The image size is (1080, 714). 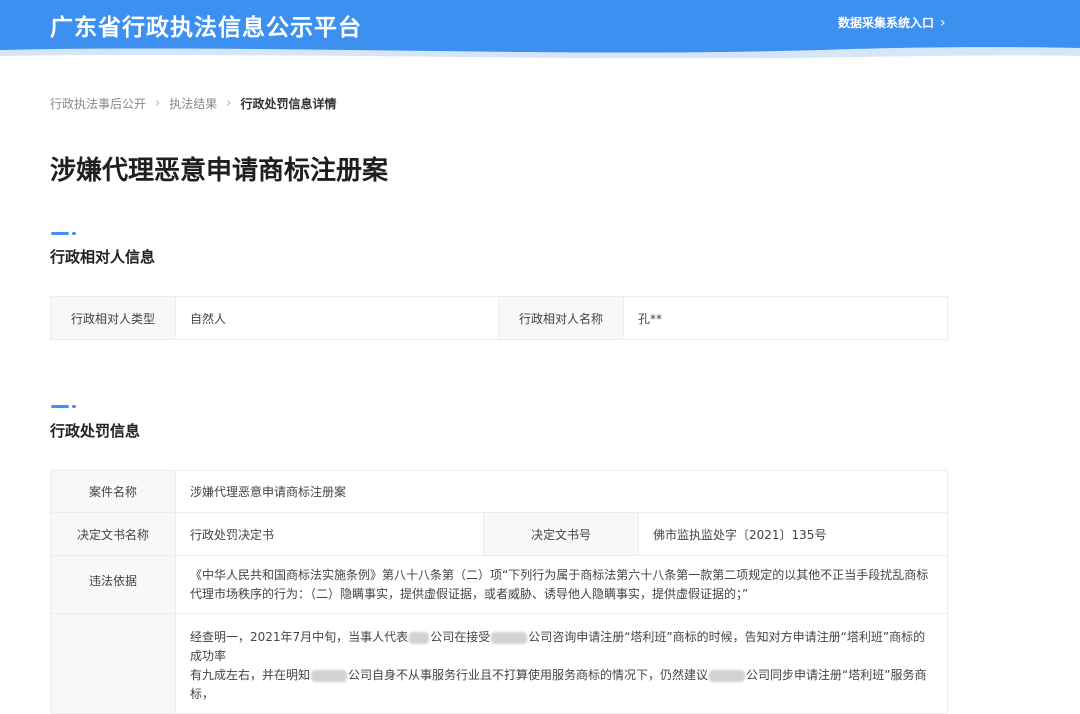 I want to click on table-row: 案件名称 涉嫌代理恶意申请商标注册案, so click(x=499, y=491).